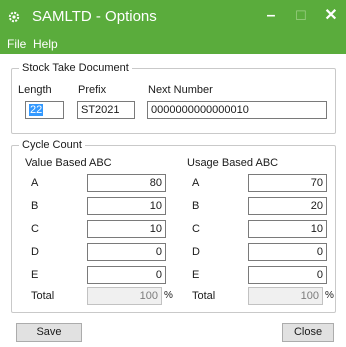 The image size is (346, 347). What do you see at coordinates (126, 206) in the screenshot?
I see `value-b-field: 10` at bounding box center [126, 206].